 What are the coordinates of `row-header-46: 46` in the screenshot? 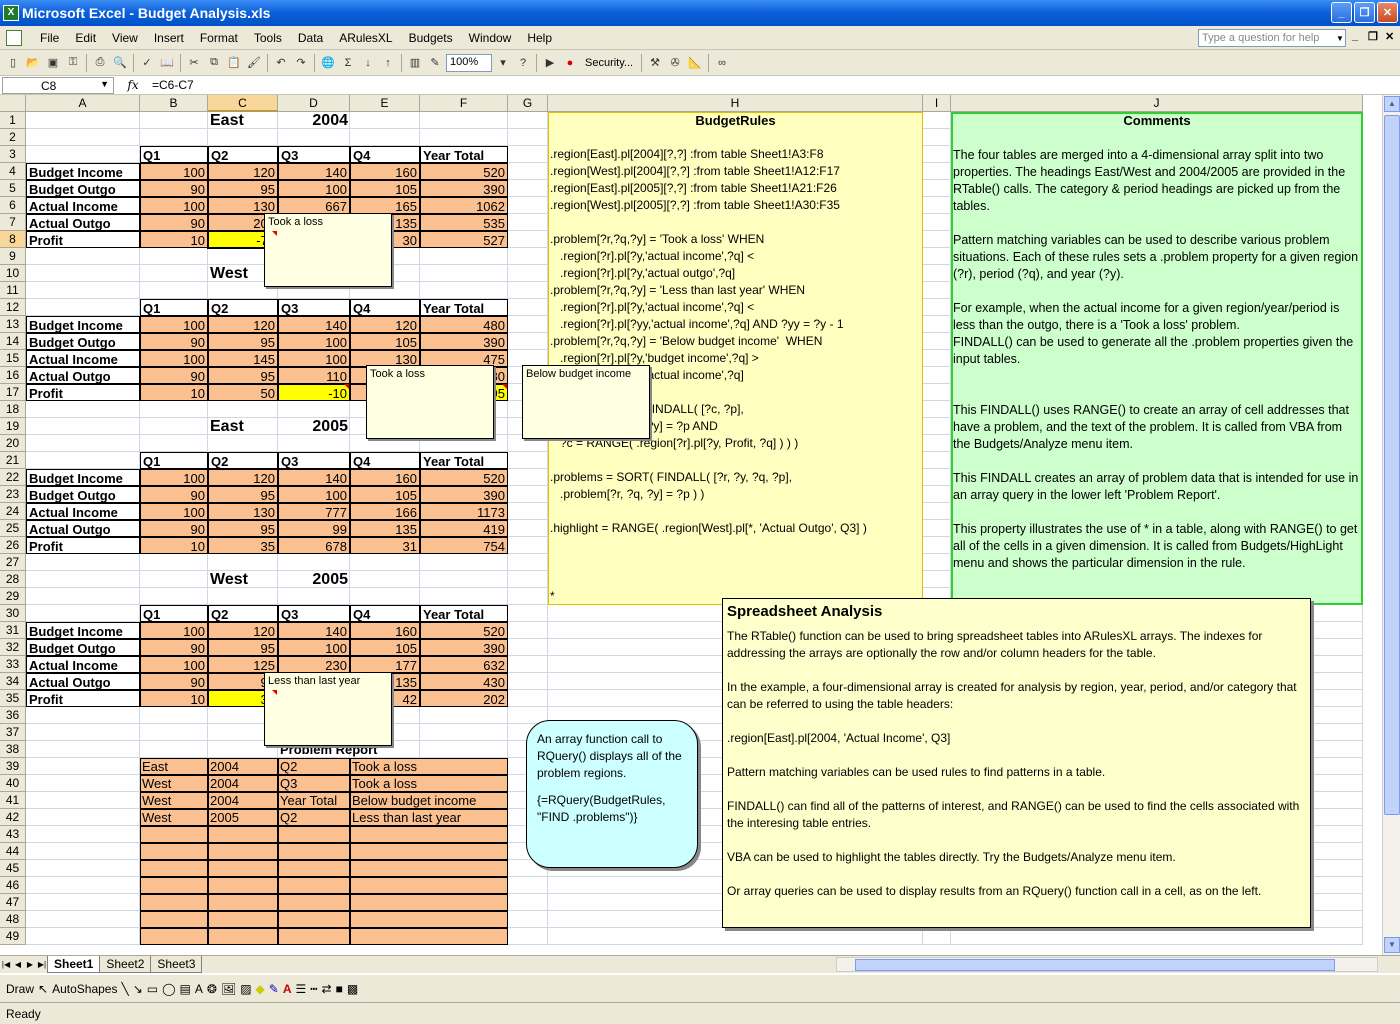 It's located at (13, 885).